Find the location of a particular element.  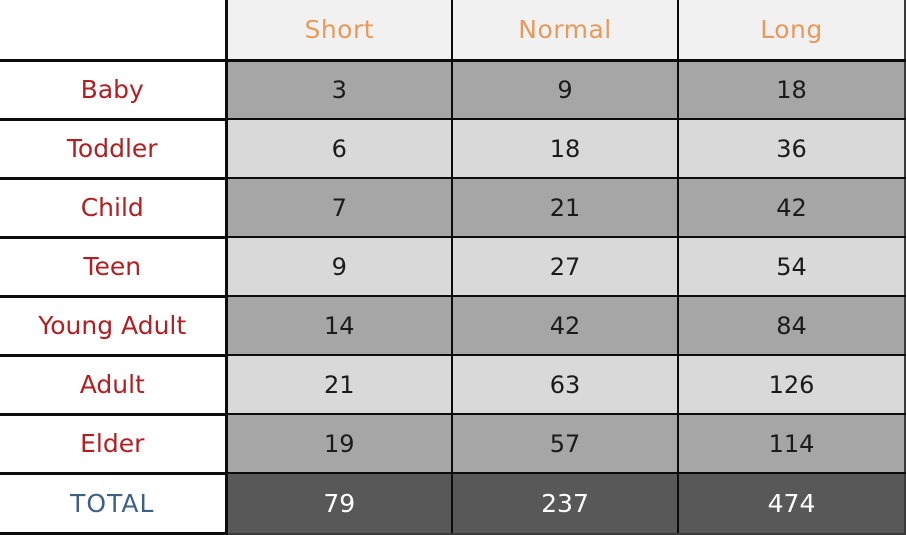

cell-total-normal: 237 is located at coordinates (565, 504).